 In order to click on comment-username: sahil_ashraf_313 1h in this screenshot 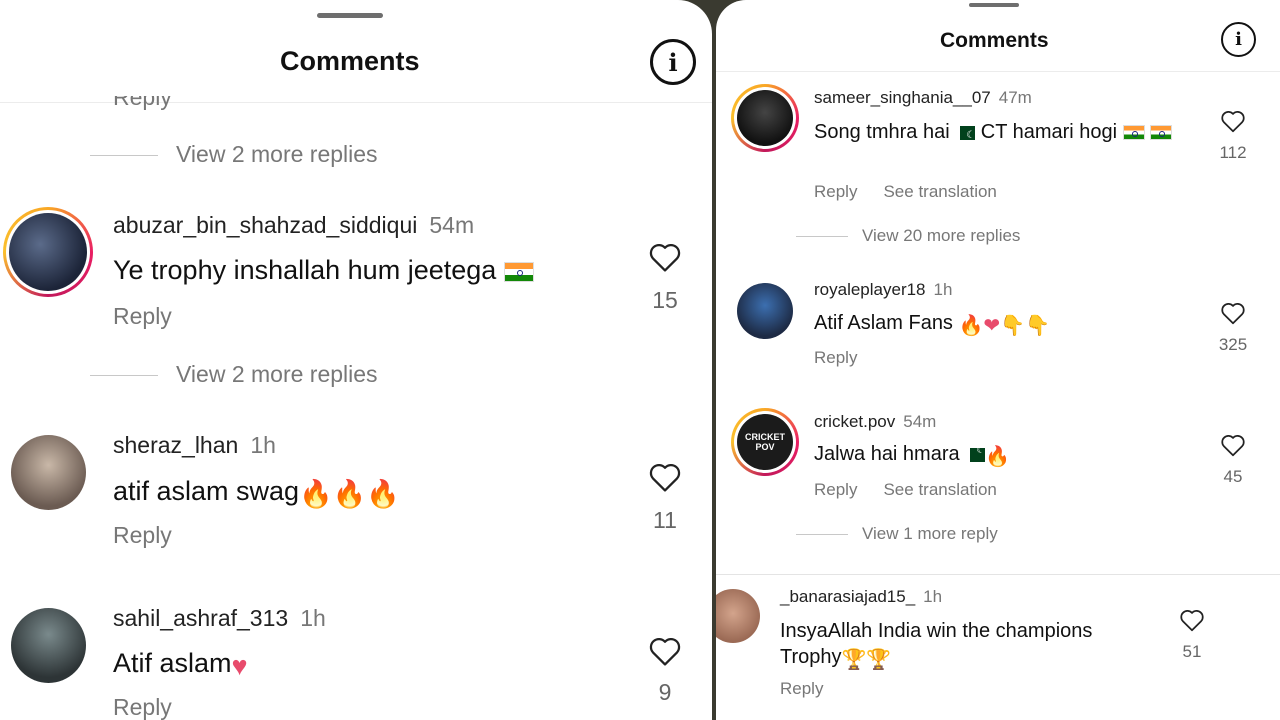, I will do `click(219, 618)`.